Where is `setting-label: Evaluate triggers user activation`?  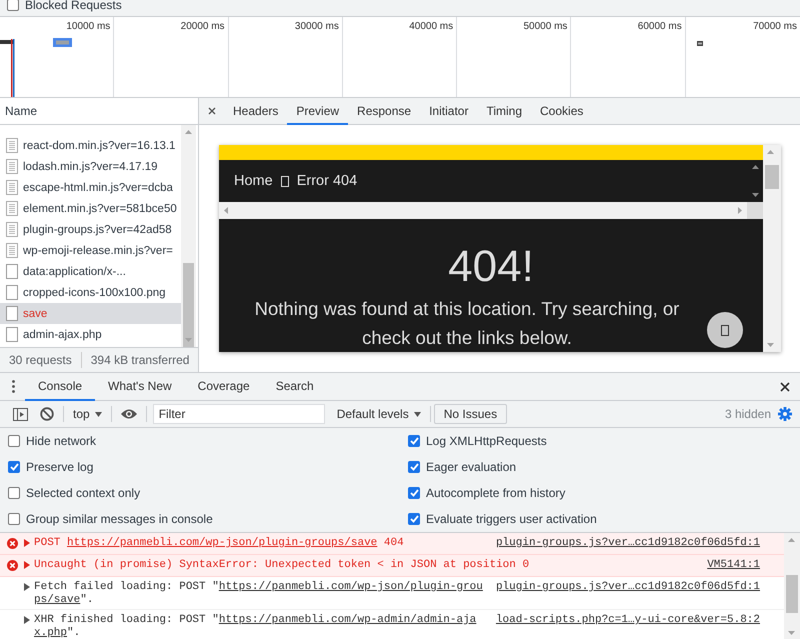 setting-label: Evaluate triggers user activation is located at coordinates (511, 519).